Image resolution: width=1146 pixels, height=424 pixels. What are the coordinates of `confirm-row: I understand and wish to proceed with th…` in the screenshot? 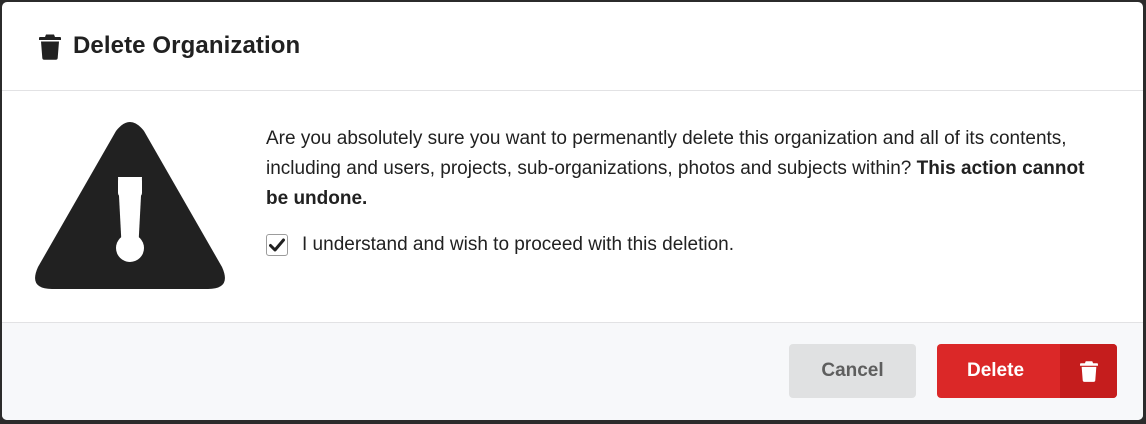 It's located at (686, 245).